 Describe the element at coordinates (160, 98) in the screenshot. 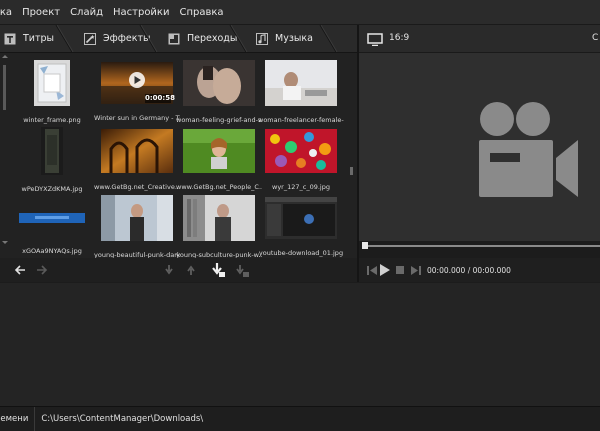

I see `video-duration: 0:00:58` at that location.